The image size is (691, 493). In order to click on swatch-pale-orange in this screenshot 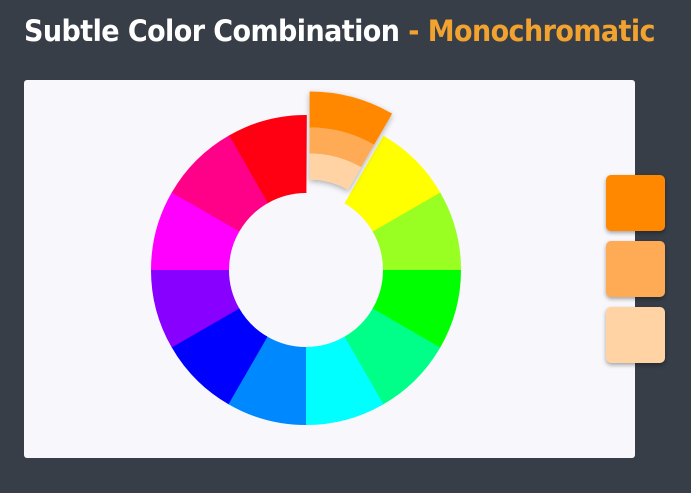, I will do `click(635, 335)`.